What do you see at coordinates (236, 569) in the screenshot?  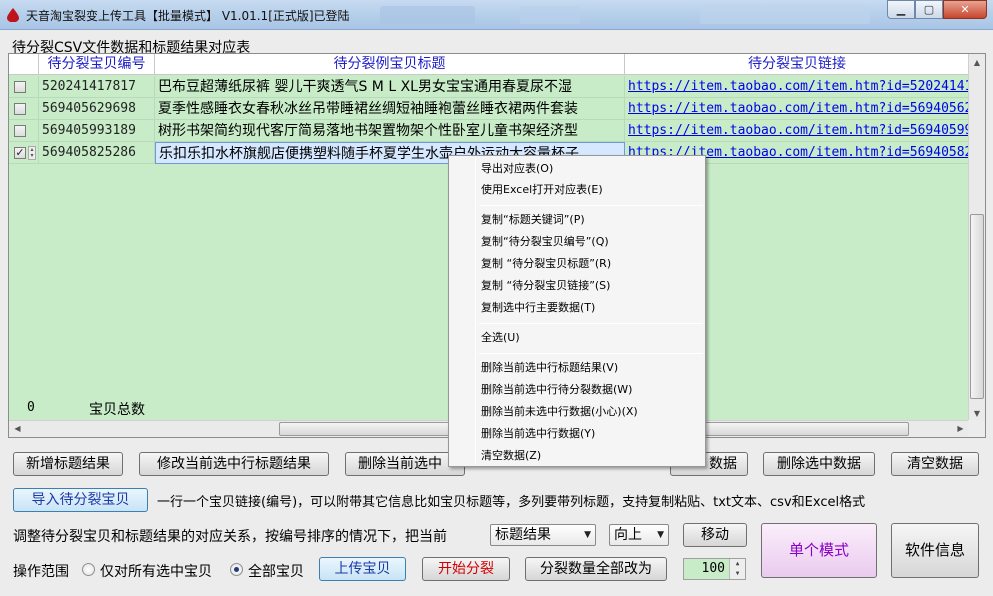 I see `scope-all-radio` at bounding box center [236, 569].